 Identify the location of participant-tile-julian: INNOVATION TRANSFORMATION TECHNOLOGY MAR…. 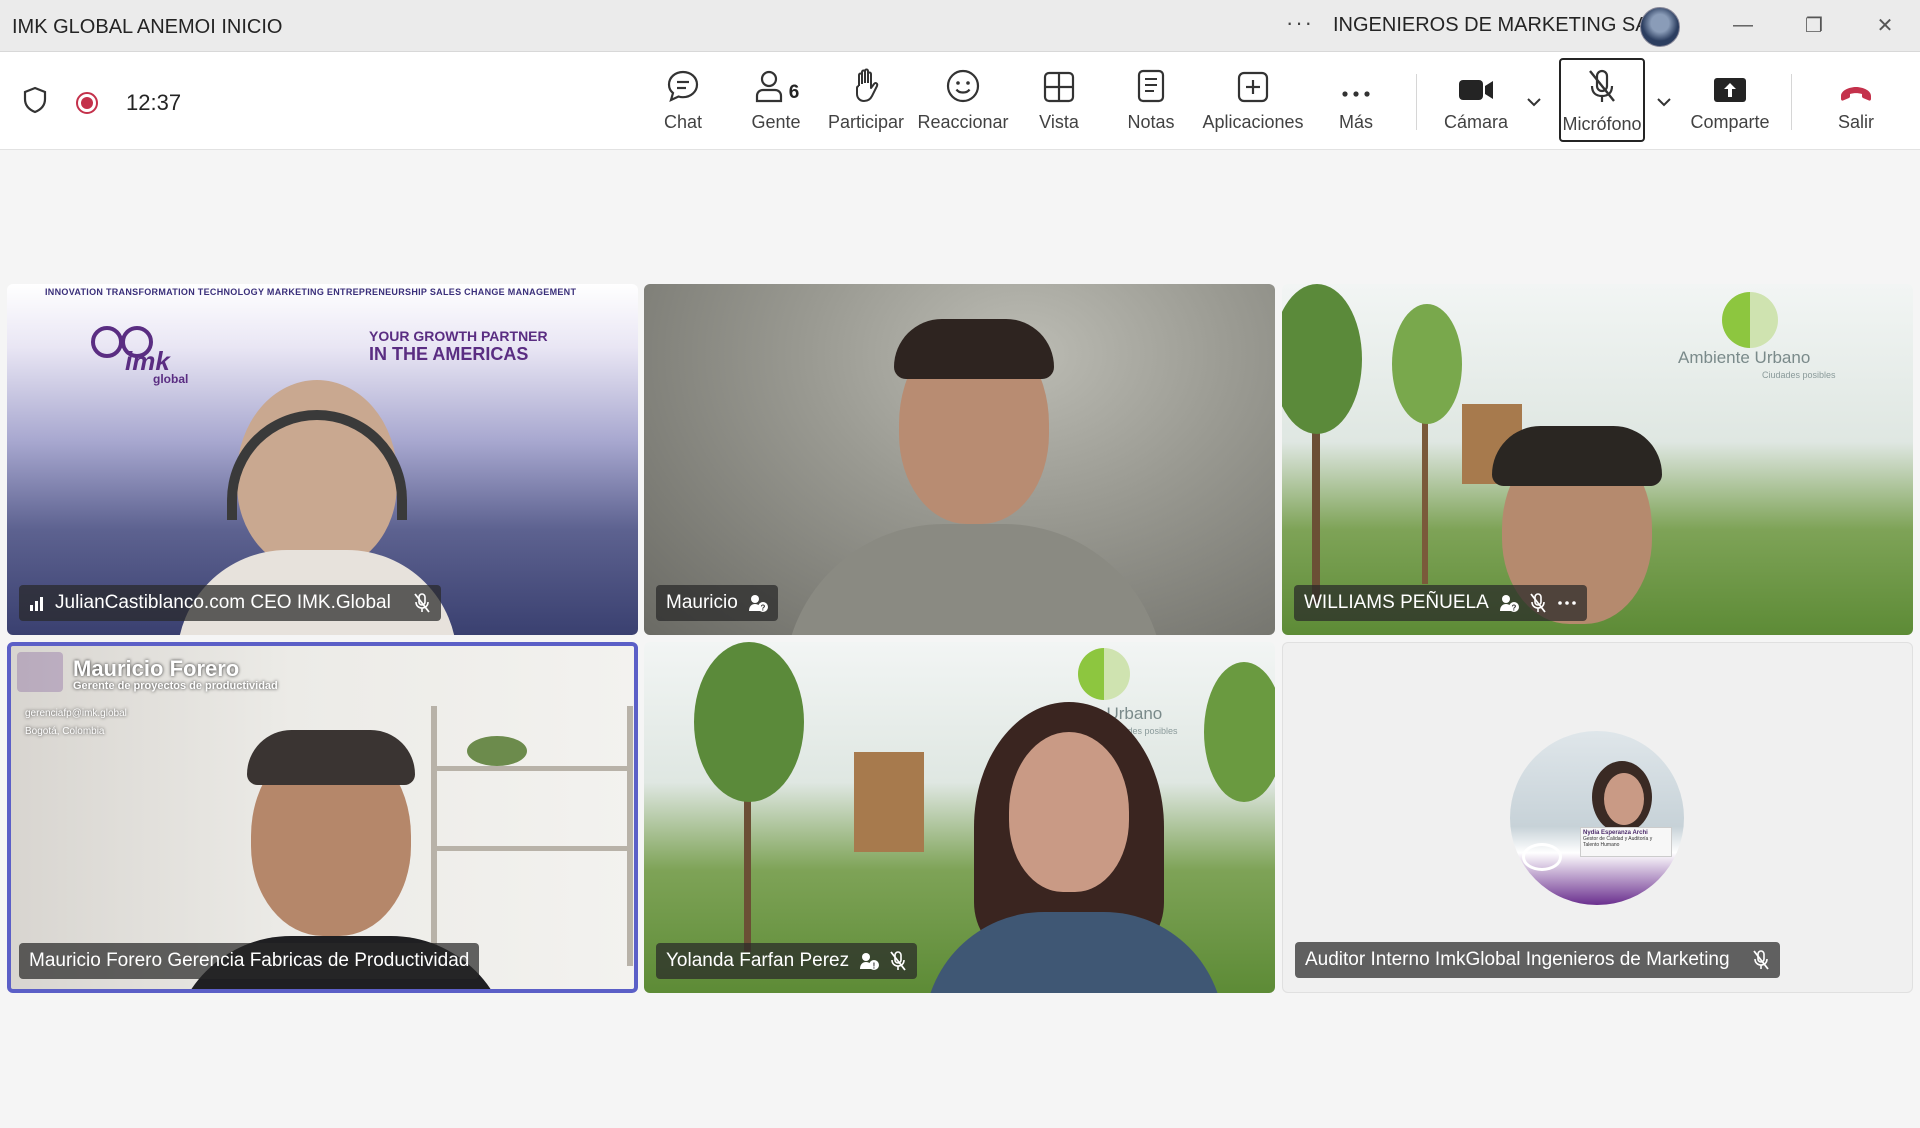
(322, 459).